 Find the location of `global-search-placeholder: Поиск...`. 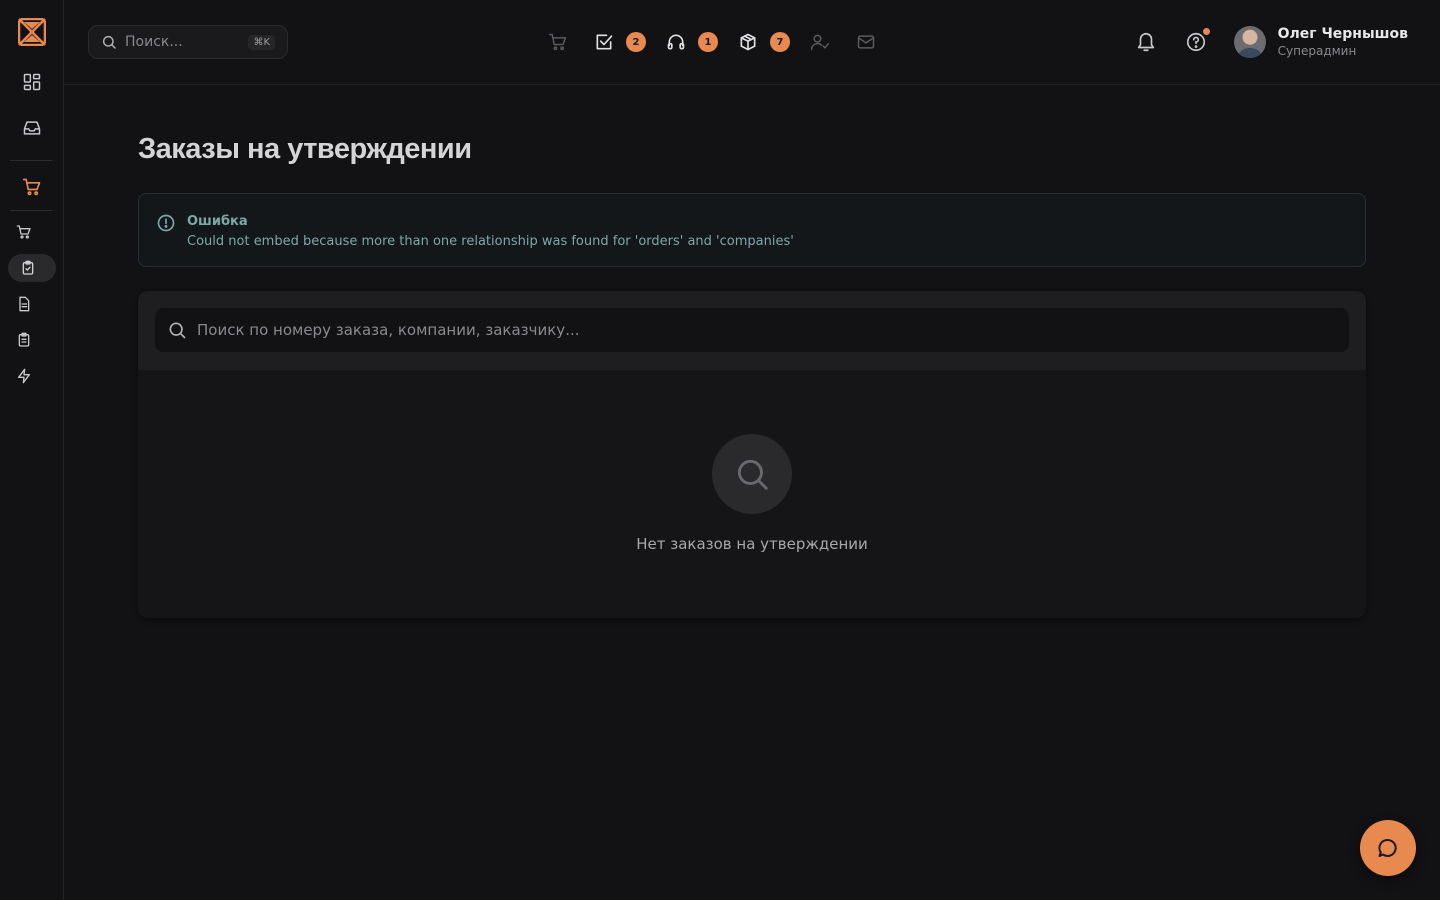

global-search-placeholder: Поиск... is located at coordinates (154, 42).